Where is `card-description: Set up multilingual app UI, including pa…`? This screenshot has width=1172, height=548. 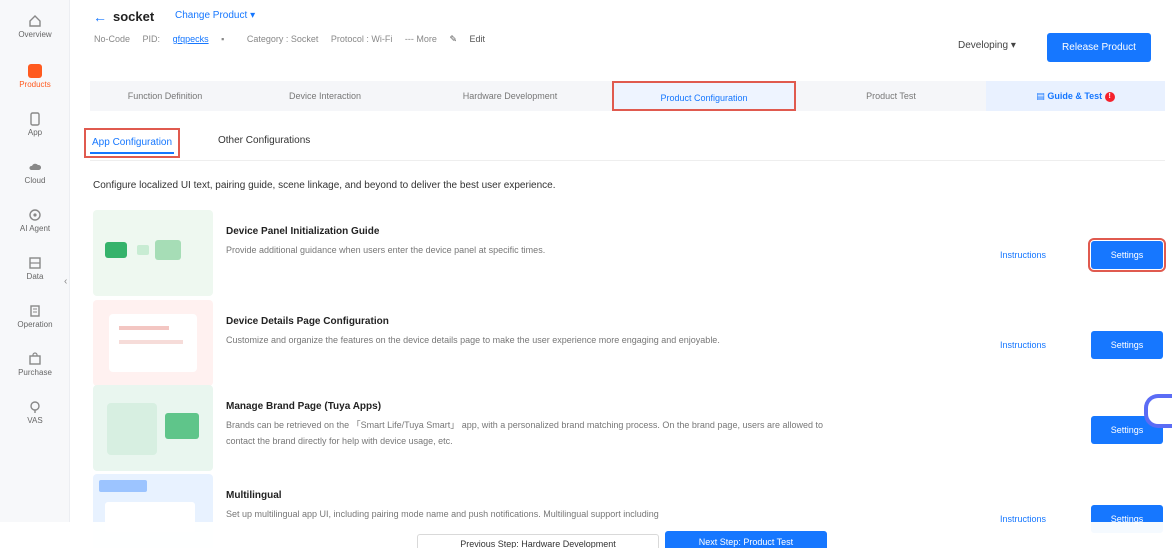 card-description: Set up multilingual app UI, including pa… is located at coordinates (442, 514).